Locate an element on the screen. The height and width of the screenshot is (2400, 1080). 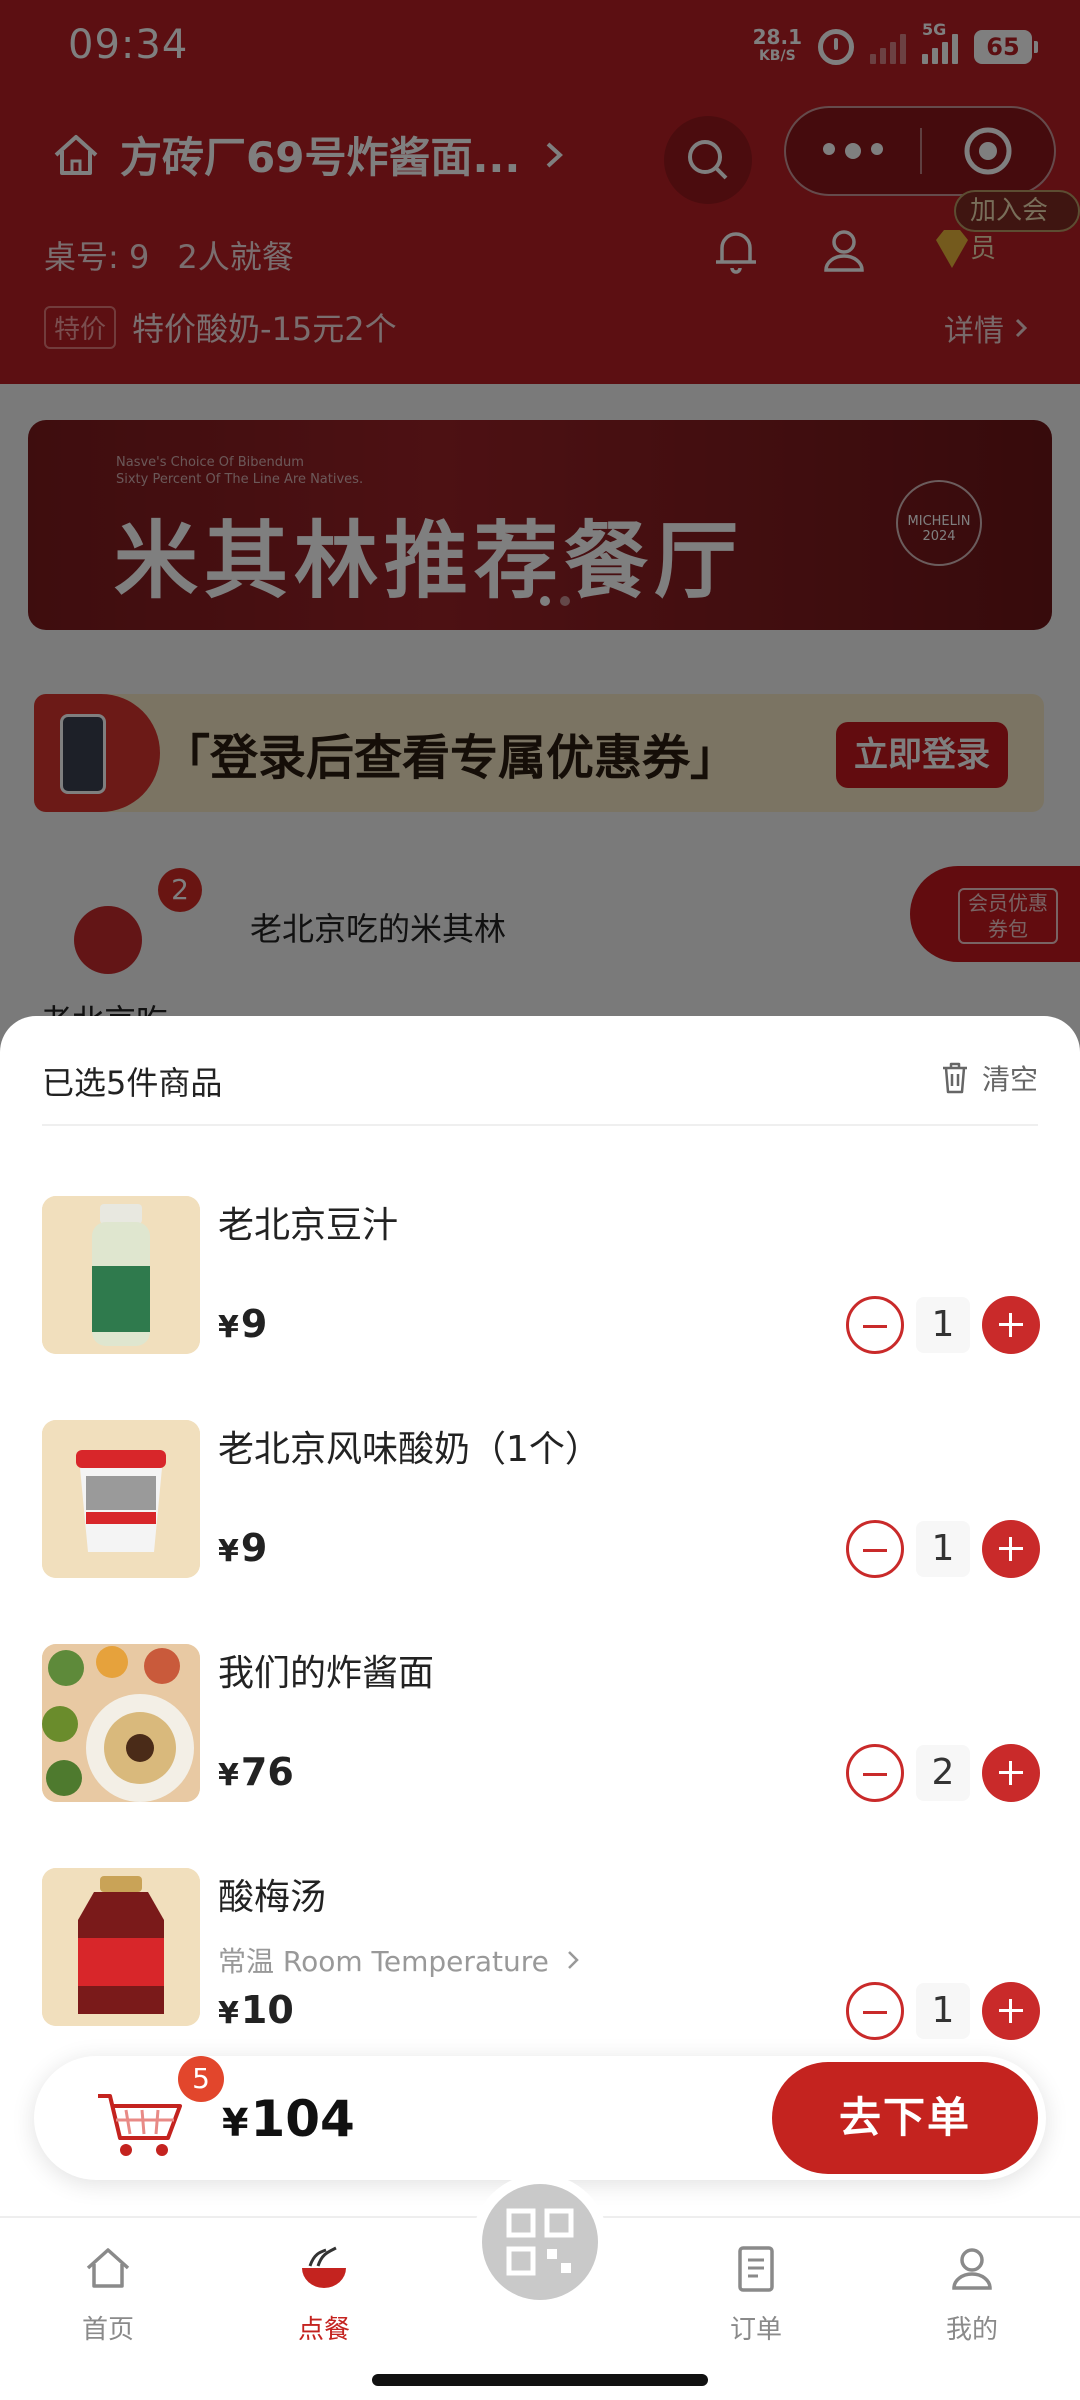
user-icon is located at coordinates (972, 2269).